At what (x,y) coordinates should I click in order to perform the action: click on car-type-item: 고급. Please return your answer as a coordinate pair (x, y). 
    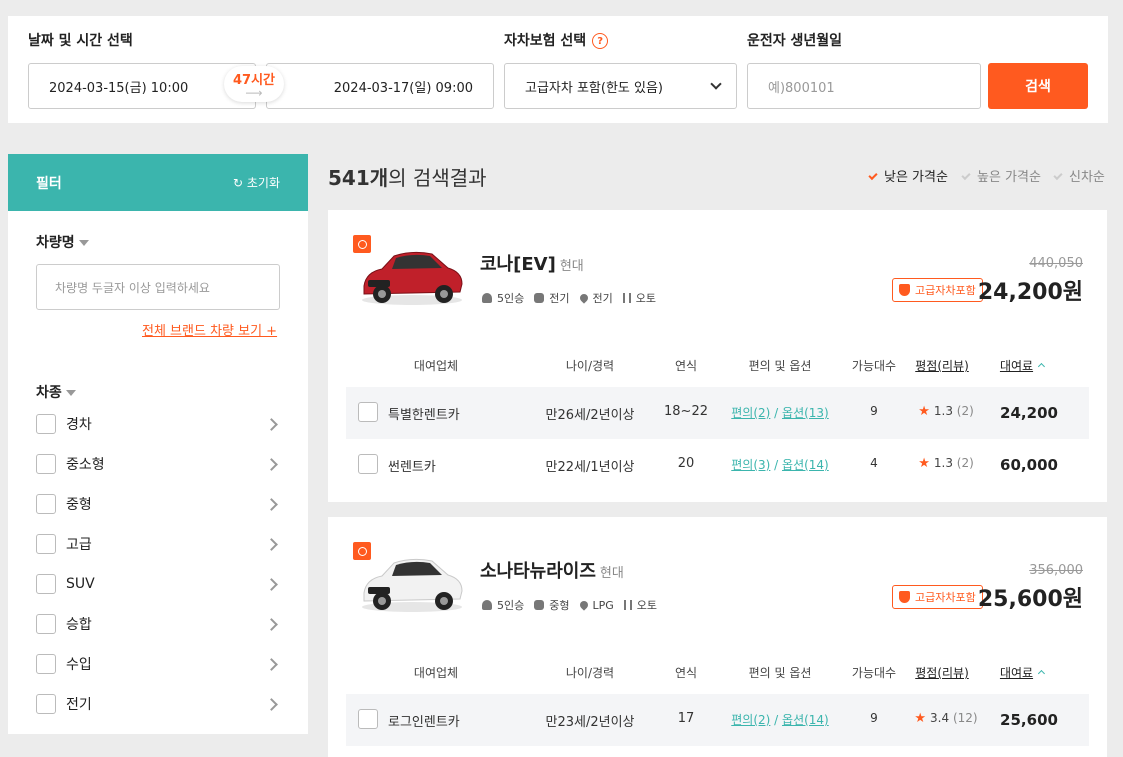
    Looking at the image, I should click on (158, 544).